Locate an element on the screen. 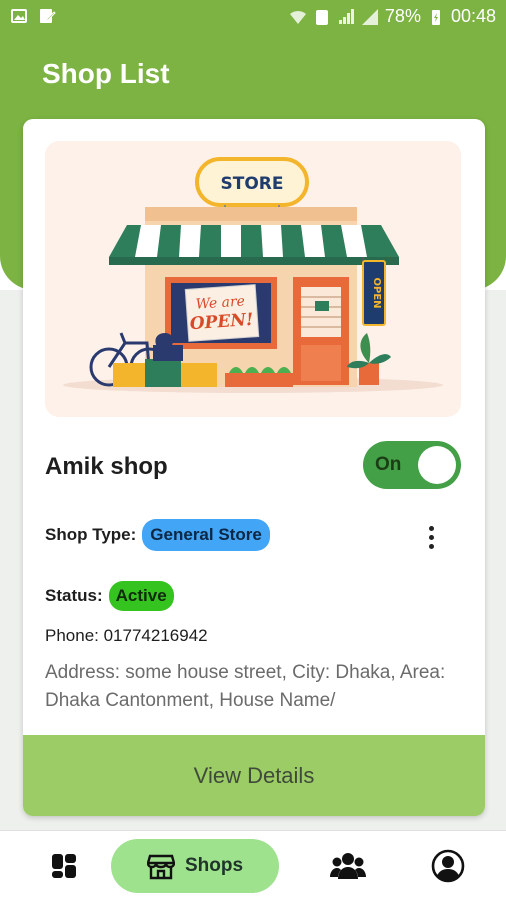 The width and height of the screenshot is (506, 900). users-icon is located at coordinates (348, 866).